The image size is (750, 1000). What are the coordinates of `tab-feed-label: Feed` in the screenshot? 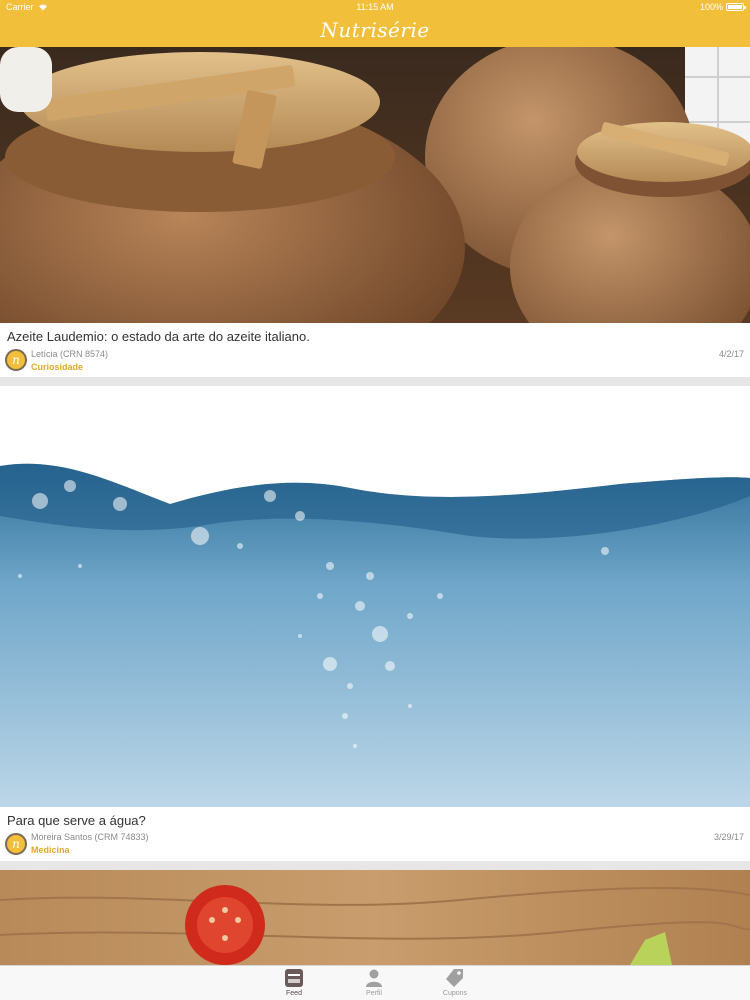 It's located at (294, 993).